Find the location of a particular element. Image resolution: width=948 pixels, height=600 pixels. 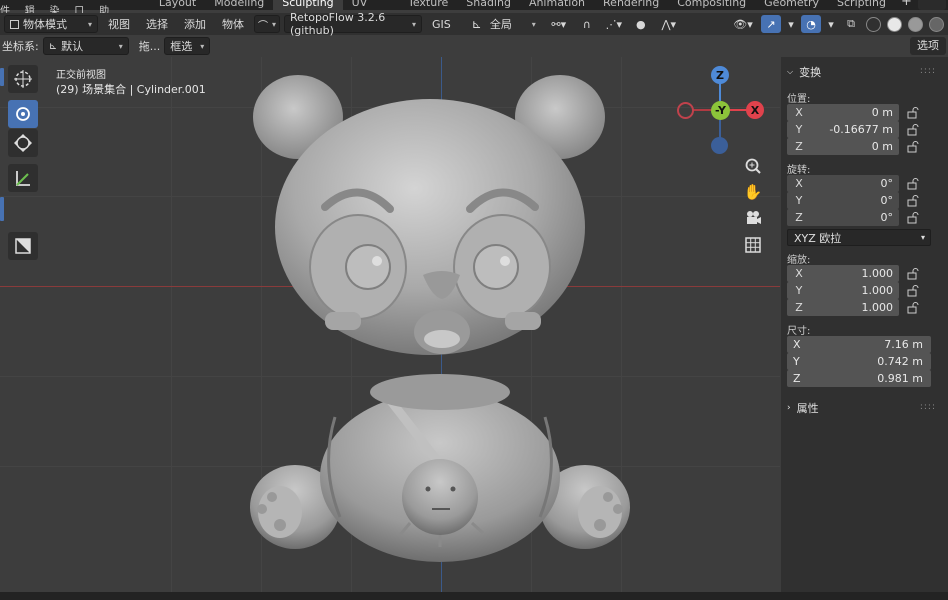

menu-view: 视图 is located at coordinates (119, 24).